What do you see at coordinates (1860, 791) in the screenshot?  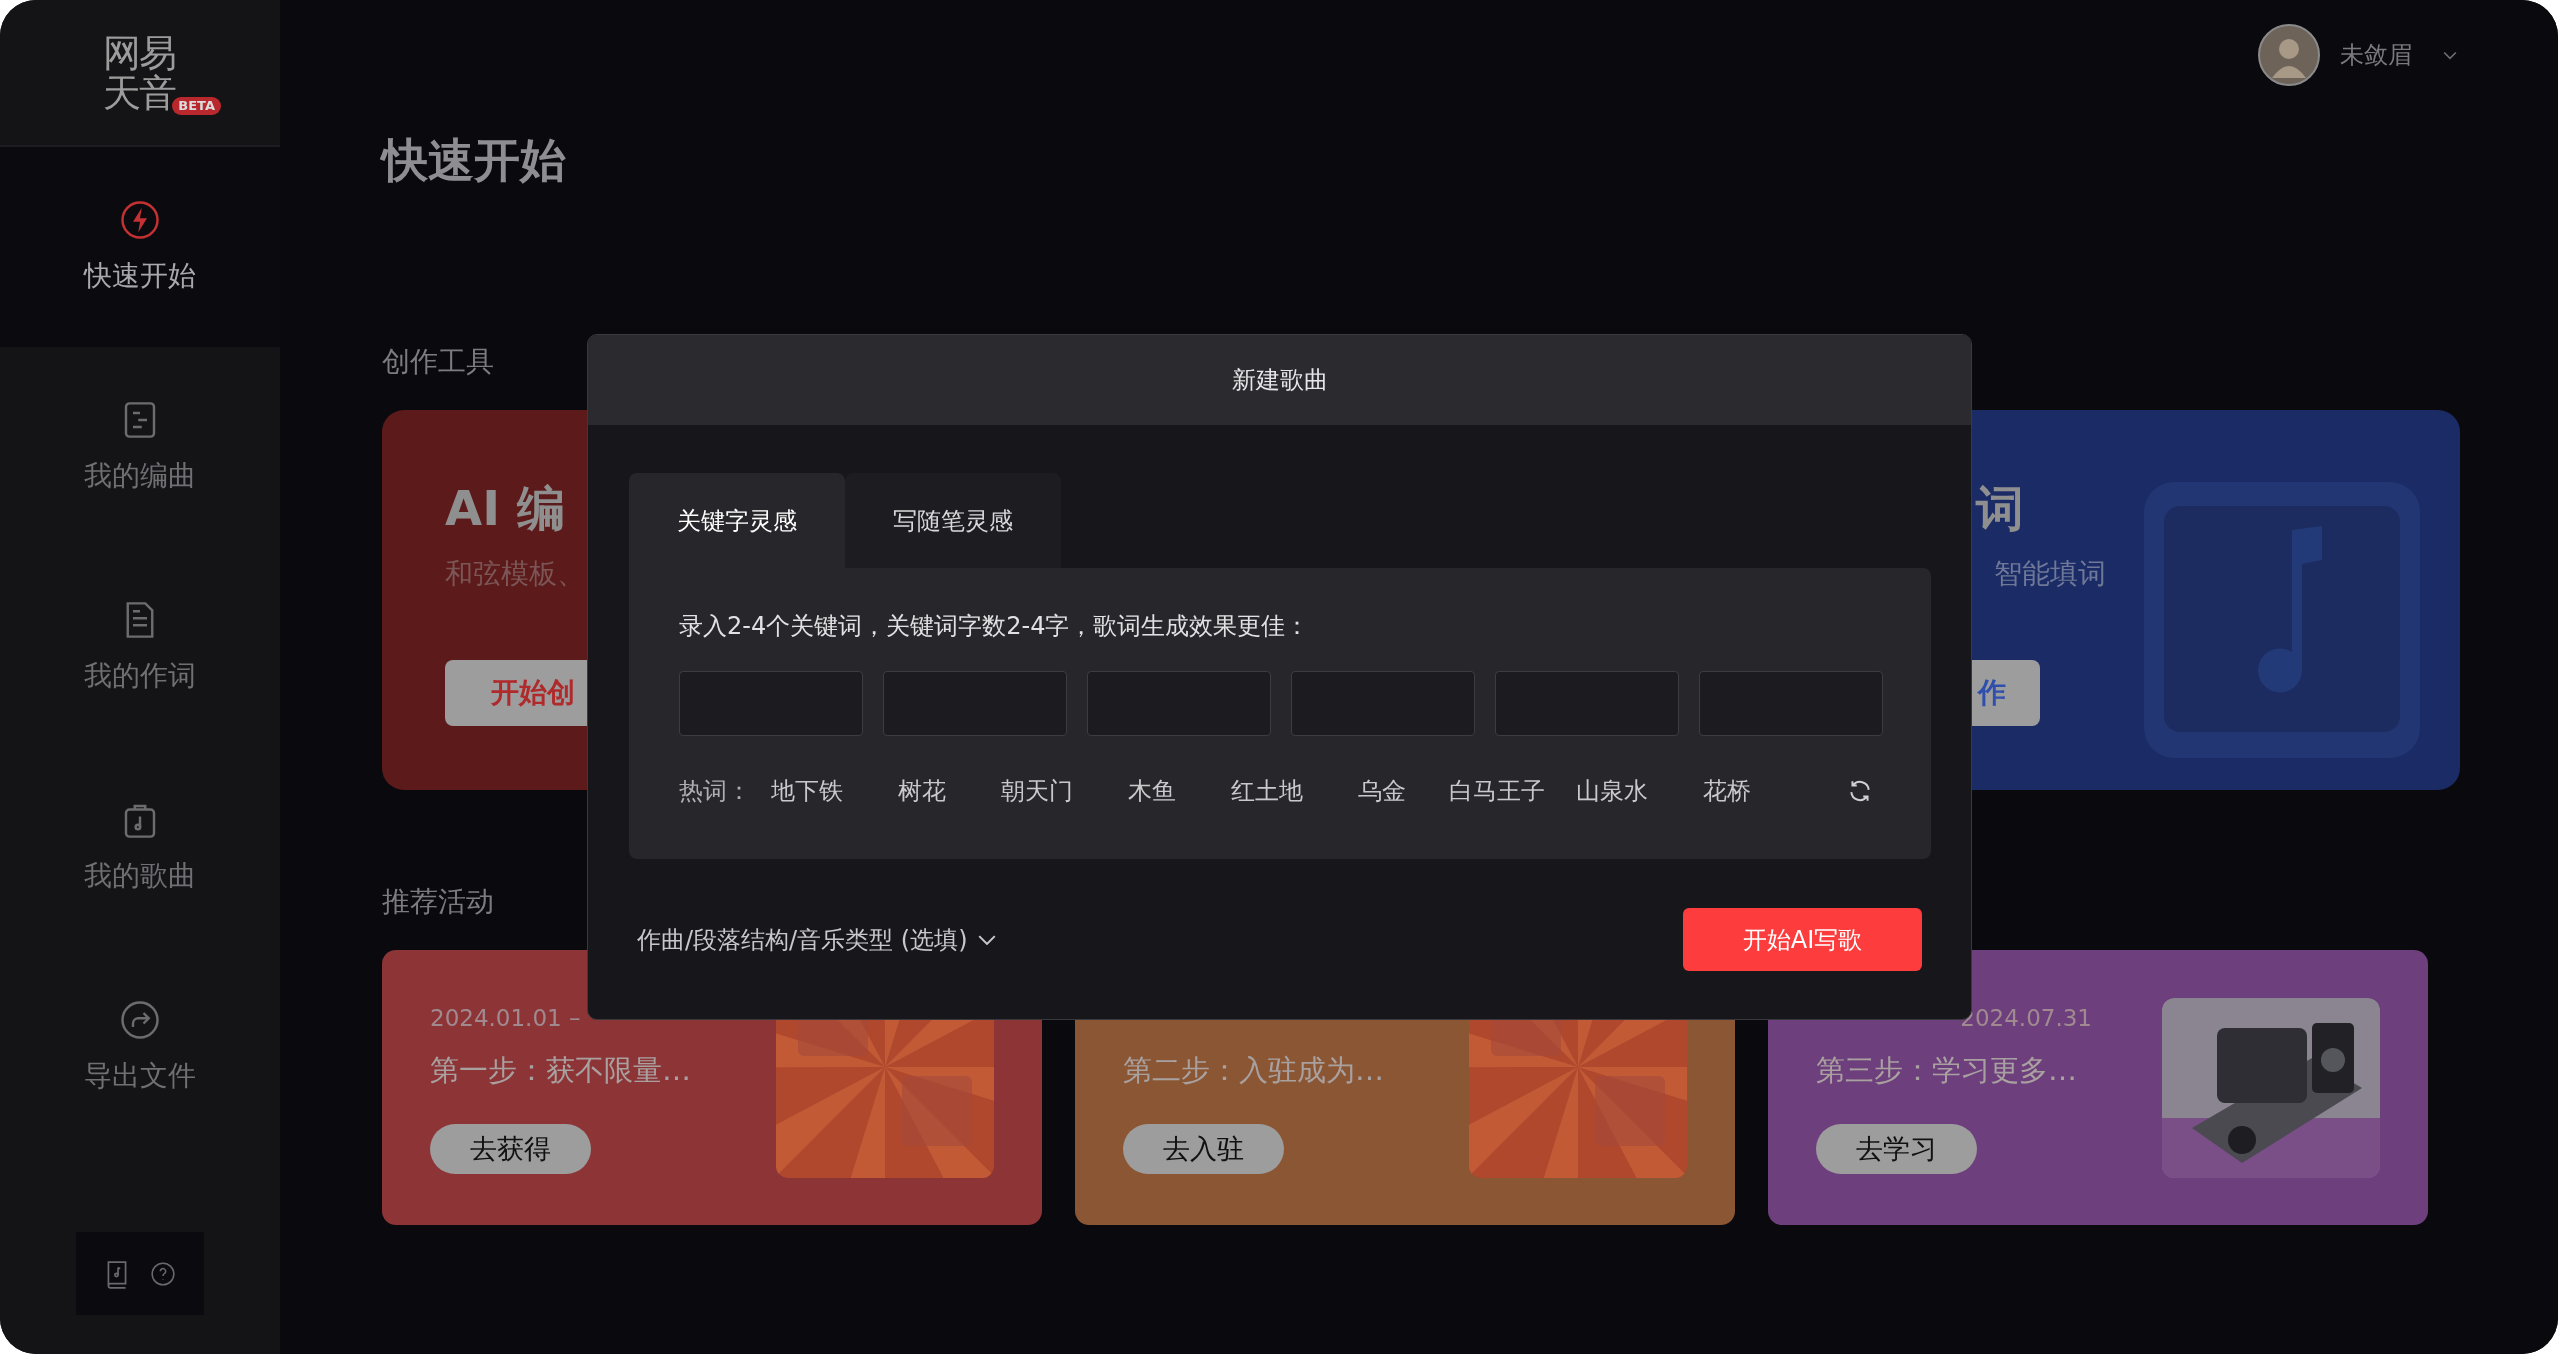 I see `refresh-button` at bounding box center [1860, 791].